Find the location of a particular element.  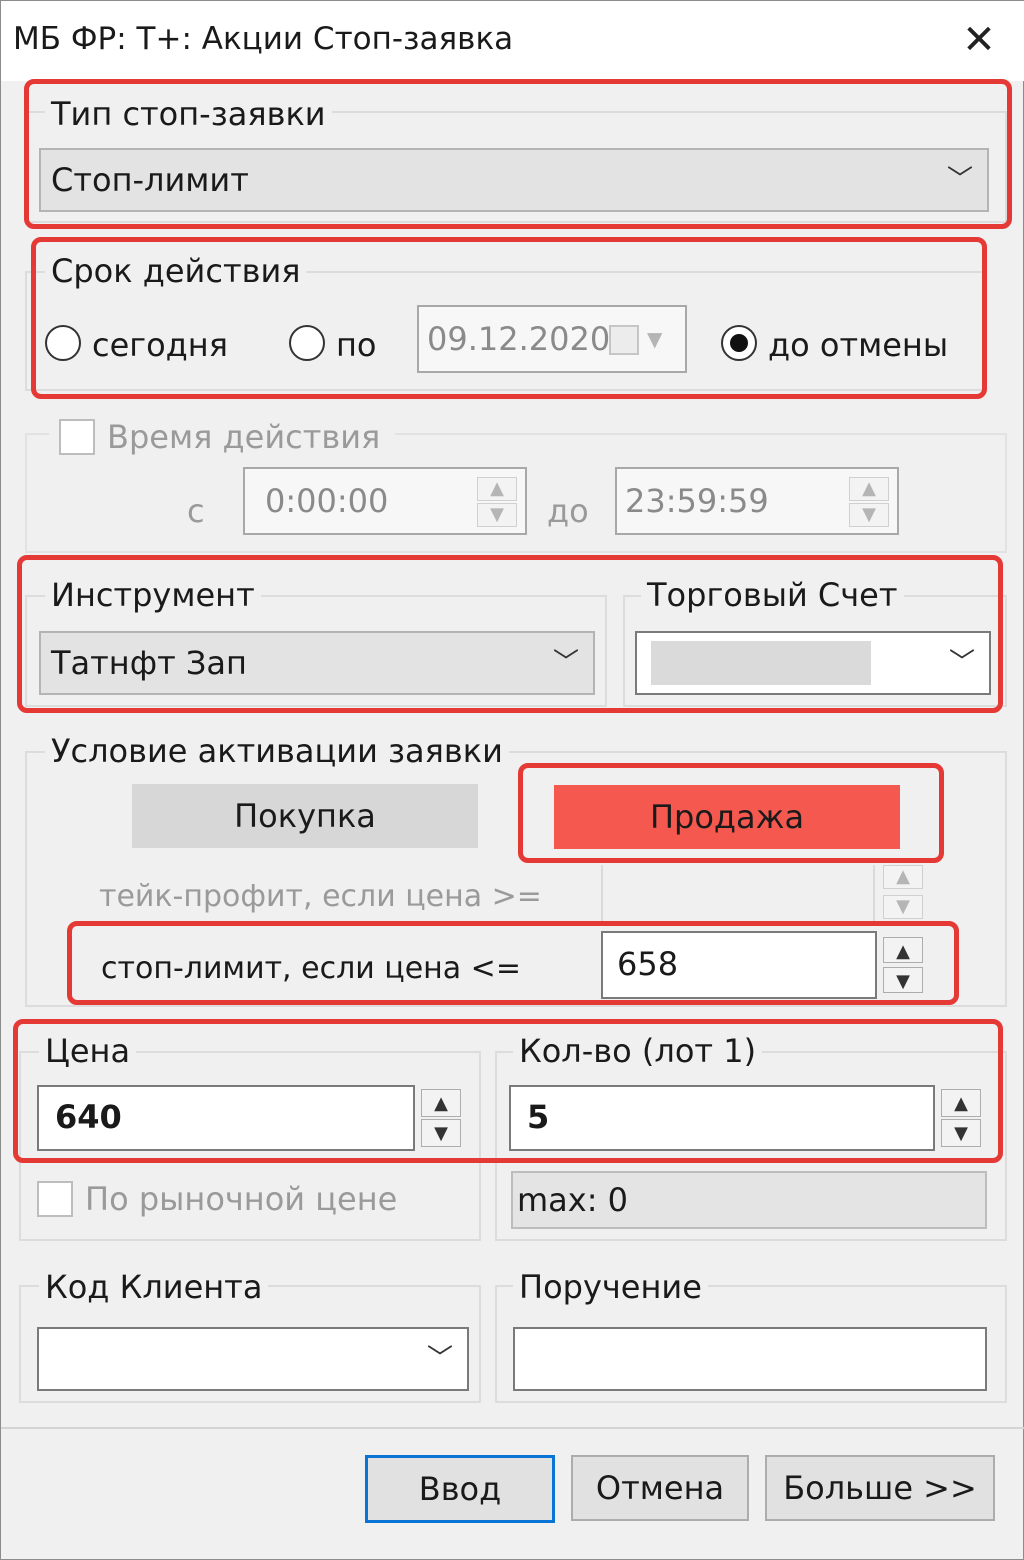

time-to-value: 23:59:59 is located at coordinates (697, 501).